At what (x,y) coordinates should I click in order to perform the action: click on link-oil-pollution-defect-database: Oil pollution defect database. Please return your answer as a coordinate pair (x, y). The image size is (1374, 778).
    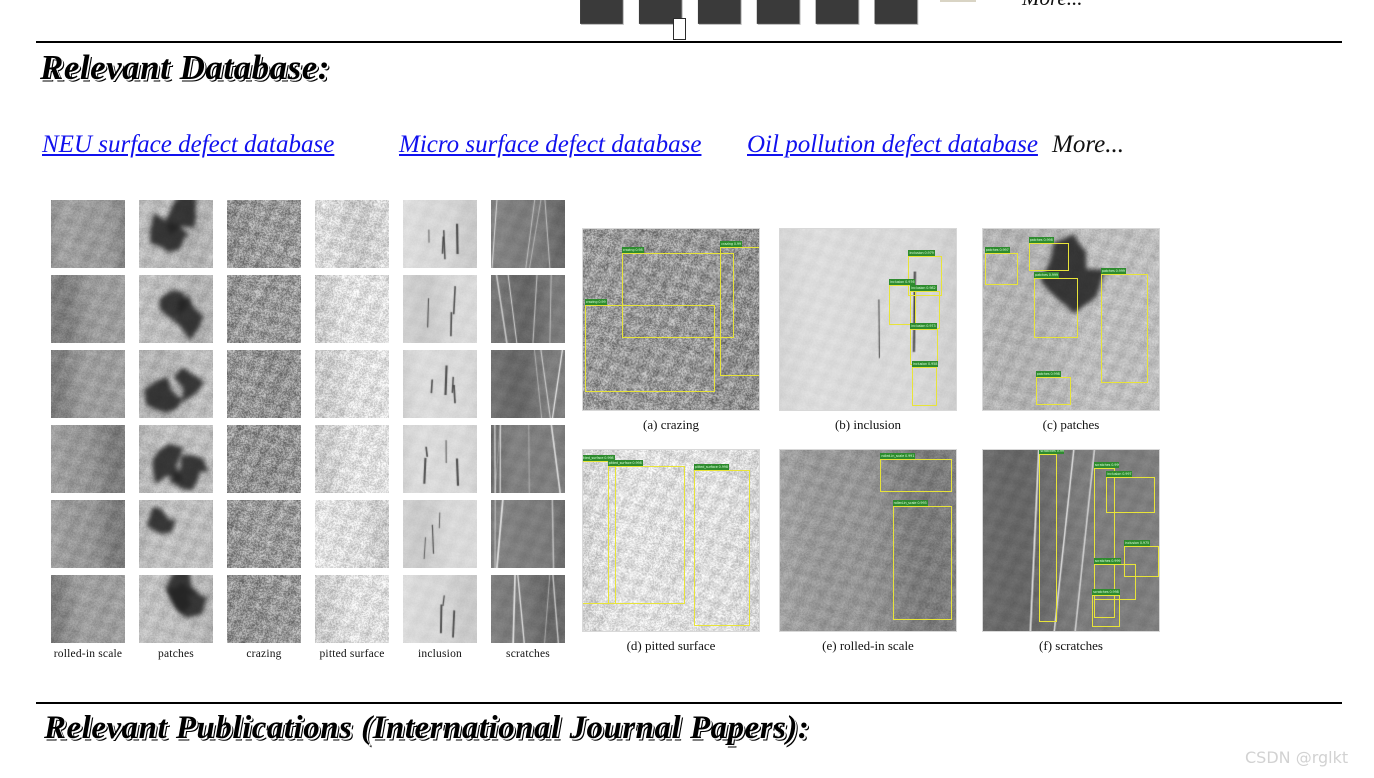
    Looking at the image, I should click on (892, 145).